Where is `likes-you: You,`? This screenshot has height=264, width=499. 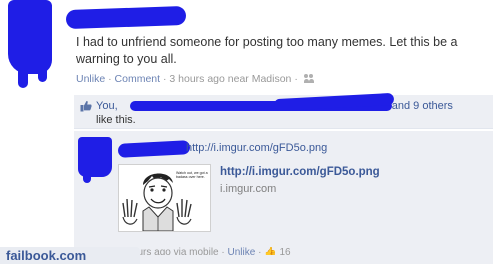 likes-you: You, is located at coordinates (107, 106).